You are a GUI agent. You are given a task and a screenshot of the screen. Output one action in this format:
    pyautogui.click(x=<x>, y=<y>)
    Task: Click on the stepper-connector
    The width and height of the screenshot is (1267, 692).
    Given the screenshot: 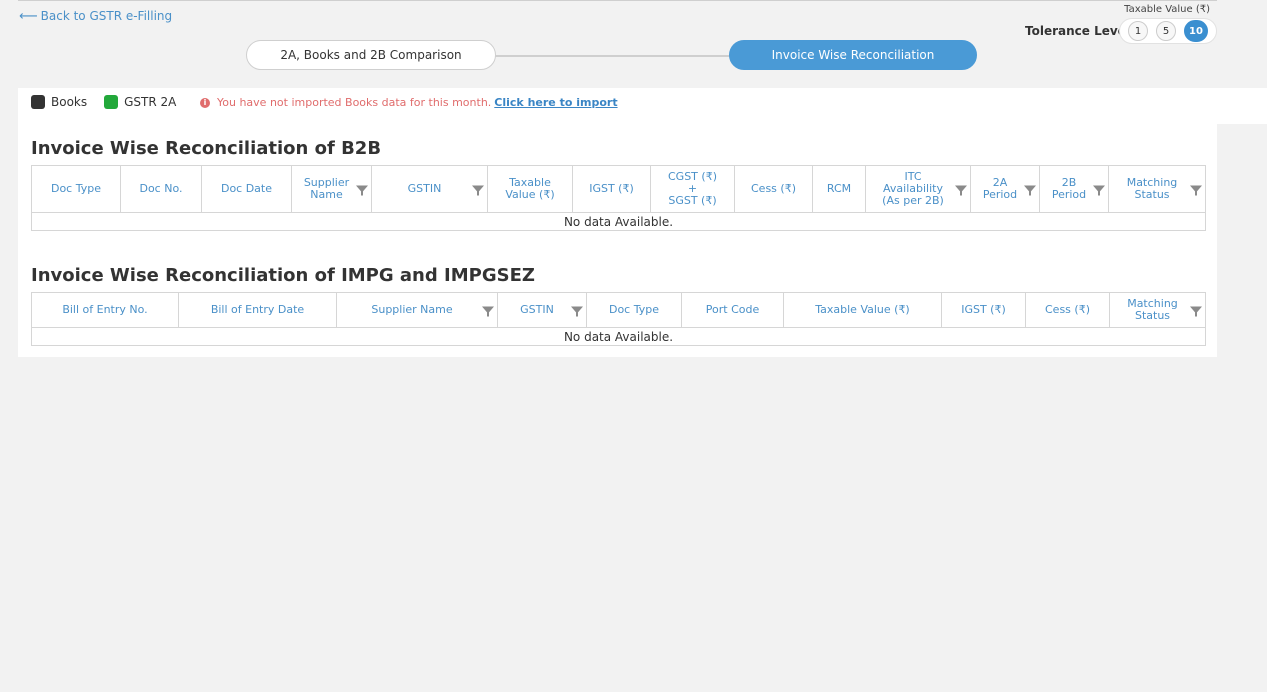 What is the action you would take?
    pyautogui.click(x=612, y=56)
    